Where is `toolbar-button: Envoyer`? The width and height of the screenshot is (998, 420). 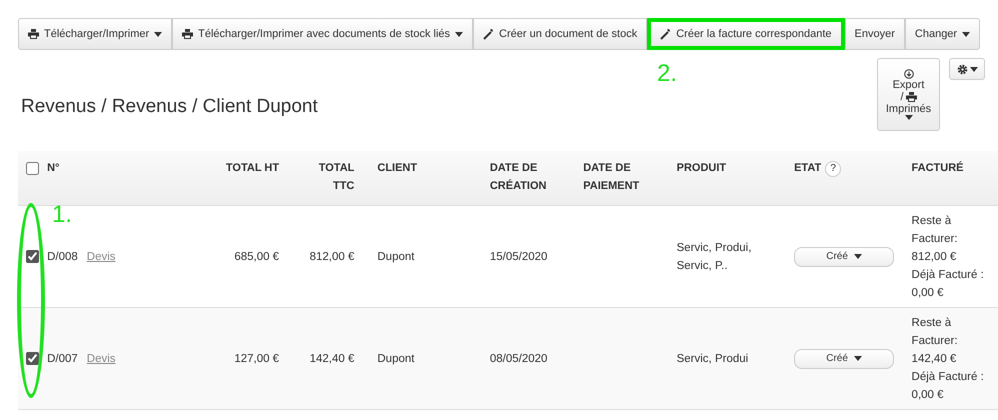
toolbar-button: Envoyer is located at coordinates (874, 34).